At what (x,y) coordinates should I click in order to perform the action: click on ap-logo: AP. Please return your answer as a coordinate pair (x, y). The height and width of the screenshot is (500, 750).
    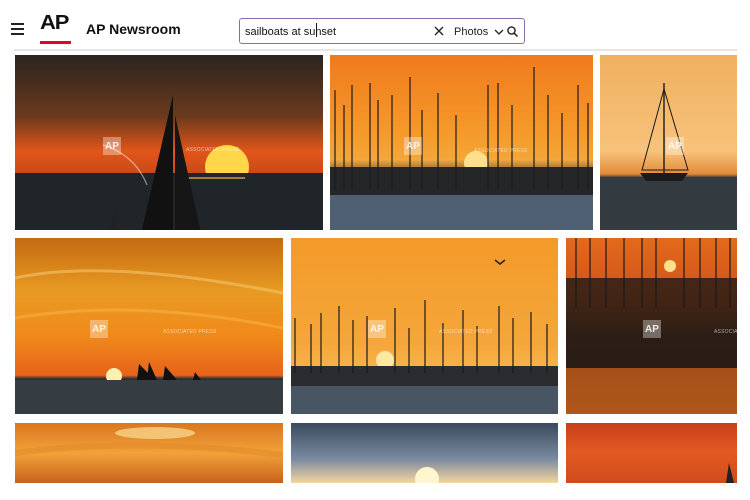
    Looking at the image, I should click on (56, 29).